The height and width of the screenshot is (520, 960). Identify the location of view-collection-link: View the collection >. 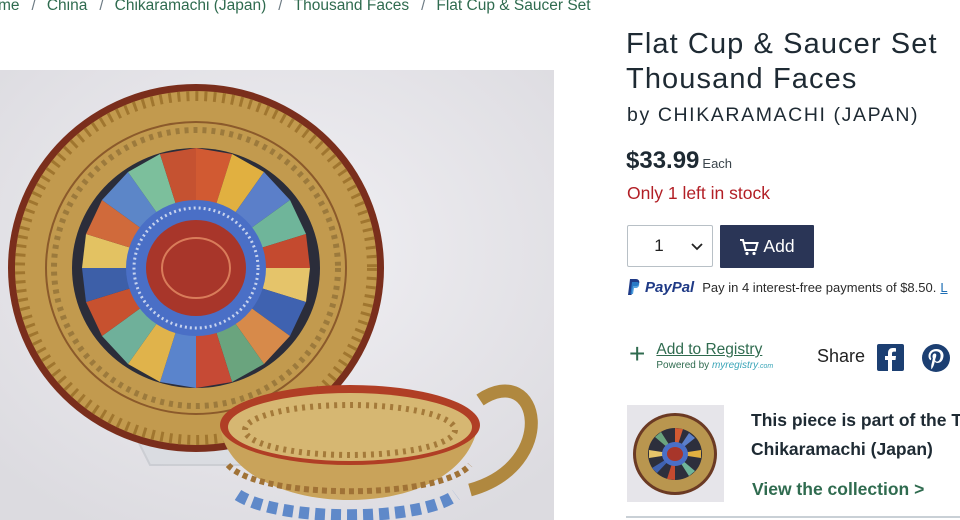
(838, 489).